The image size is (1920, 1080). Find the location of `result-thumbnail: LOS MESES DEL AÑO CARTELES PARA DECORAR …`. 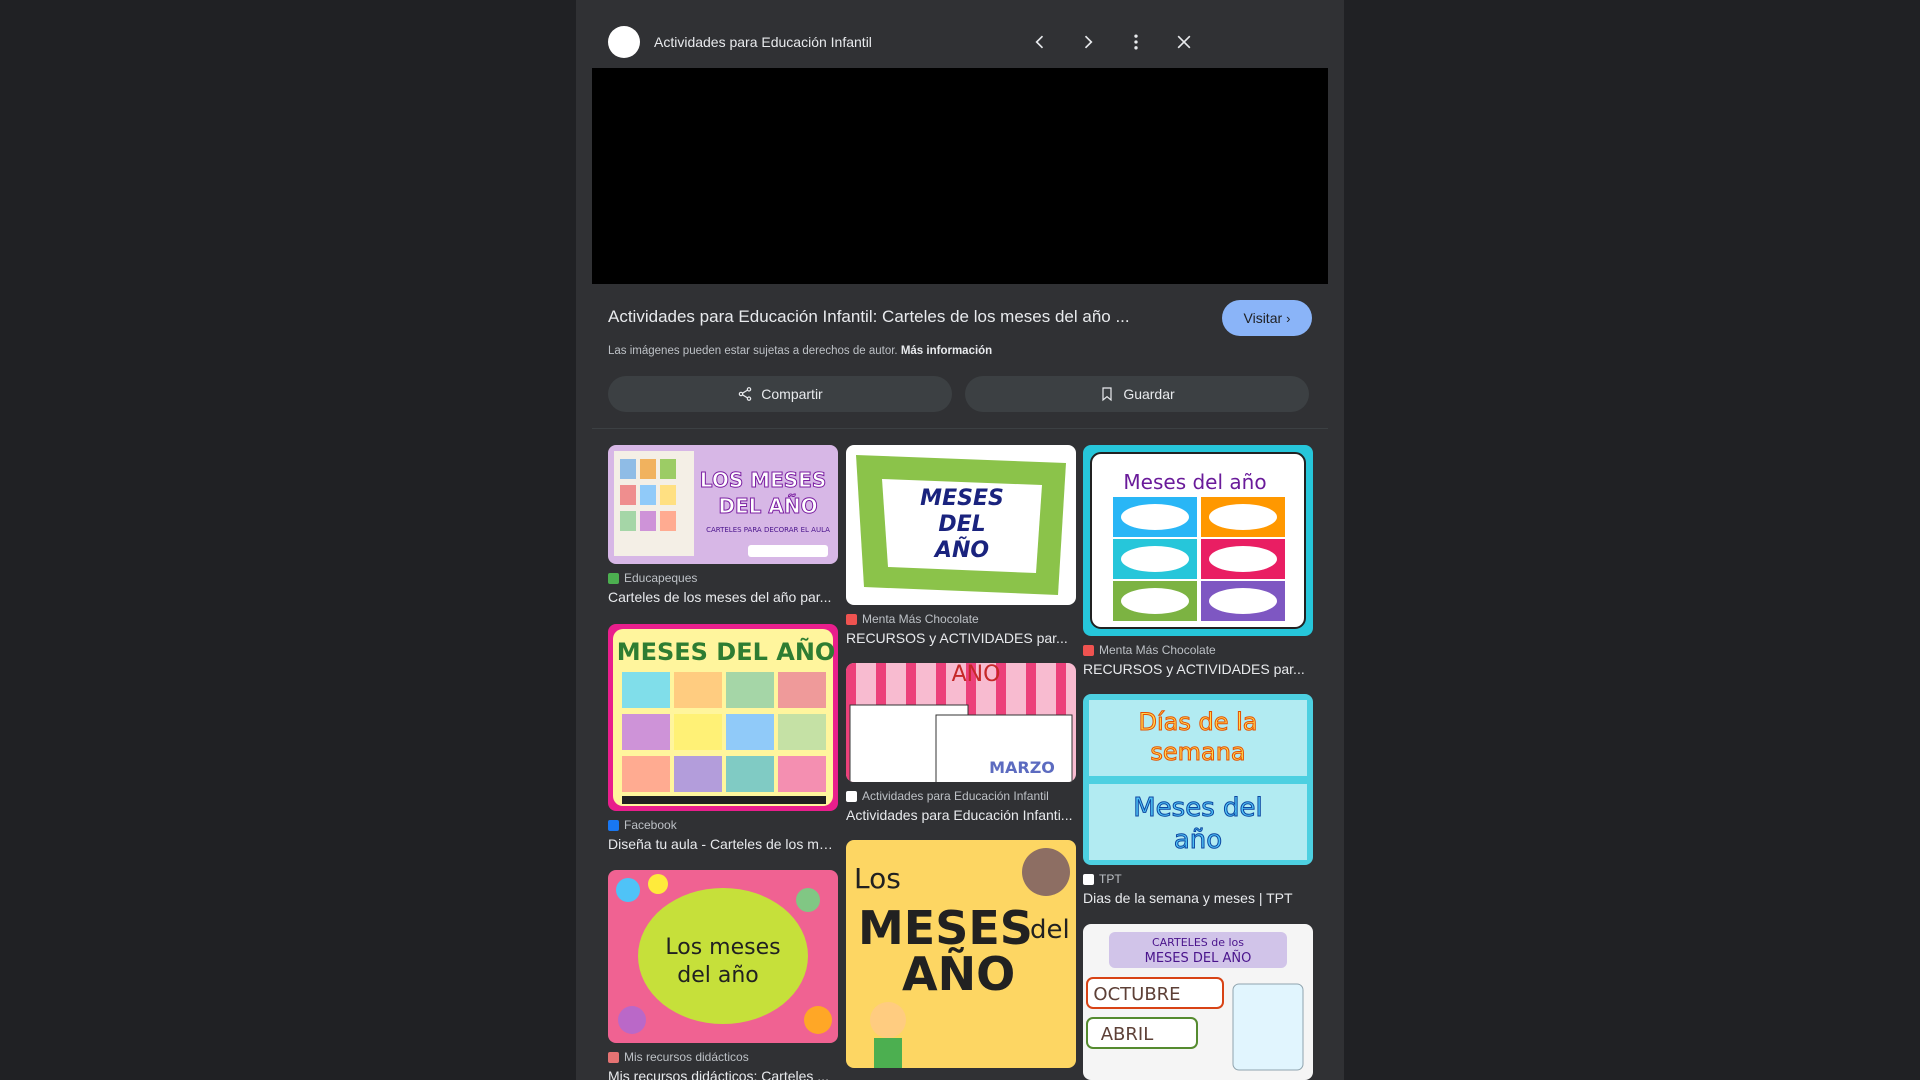

result-thumbnail: LOS MESES DEL AÑO CARTELES PARA DECORAR … is located at coordinates (723, 504).